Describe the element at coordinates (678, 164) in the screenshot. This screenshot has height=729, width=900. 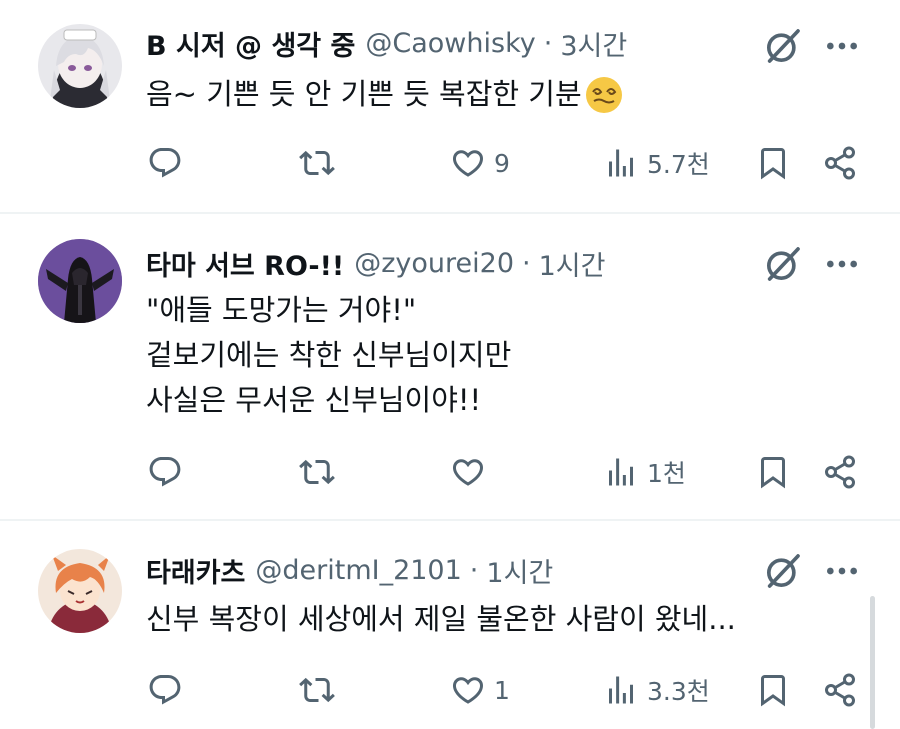
I see `view-count: 5.7천` at that location.